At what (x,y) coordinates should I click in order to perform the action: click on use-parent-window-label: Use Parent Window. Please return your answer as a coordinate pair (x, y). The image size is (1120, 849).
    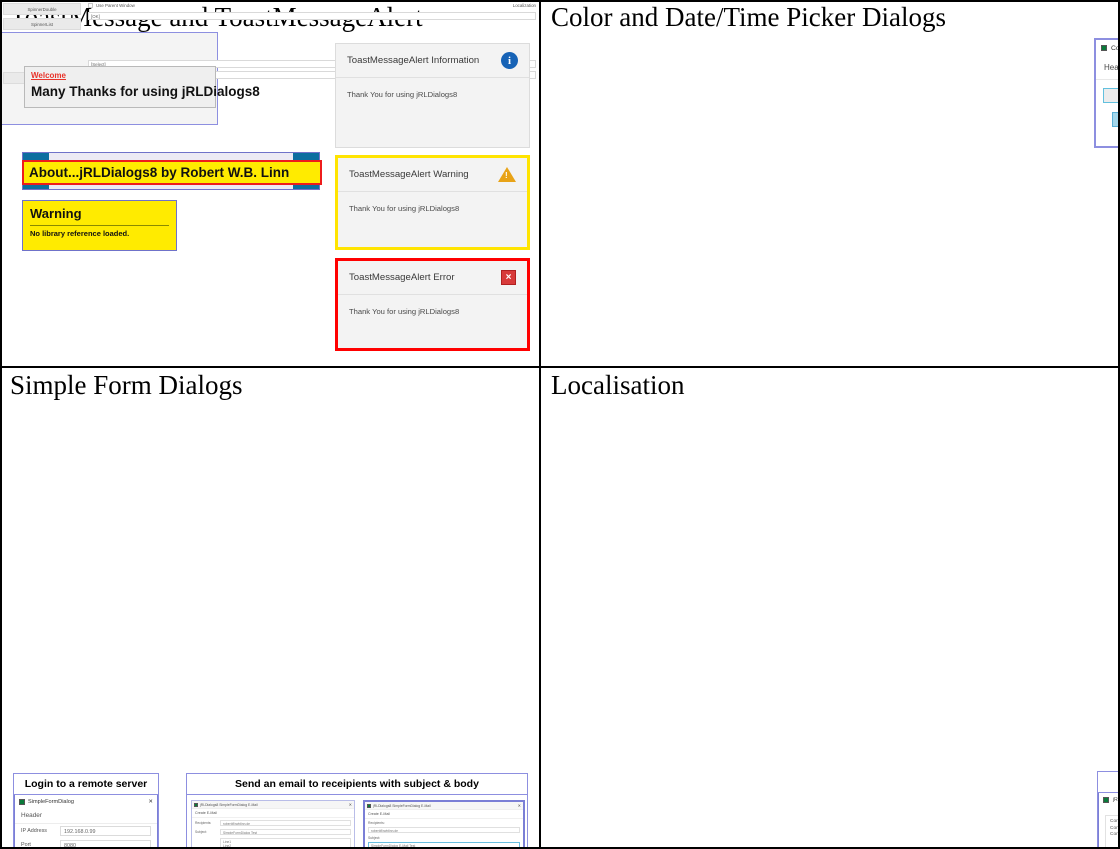
    Looking at the image, I should click on (115, 5).